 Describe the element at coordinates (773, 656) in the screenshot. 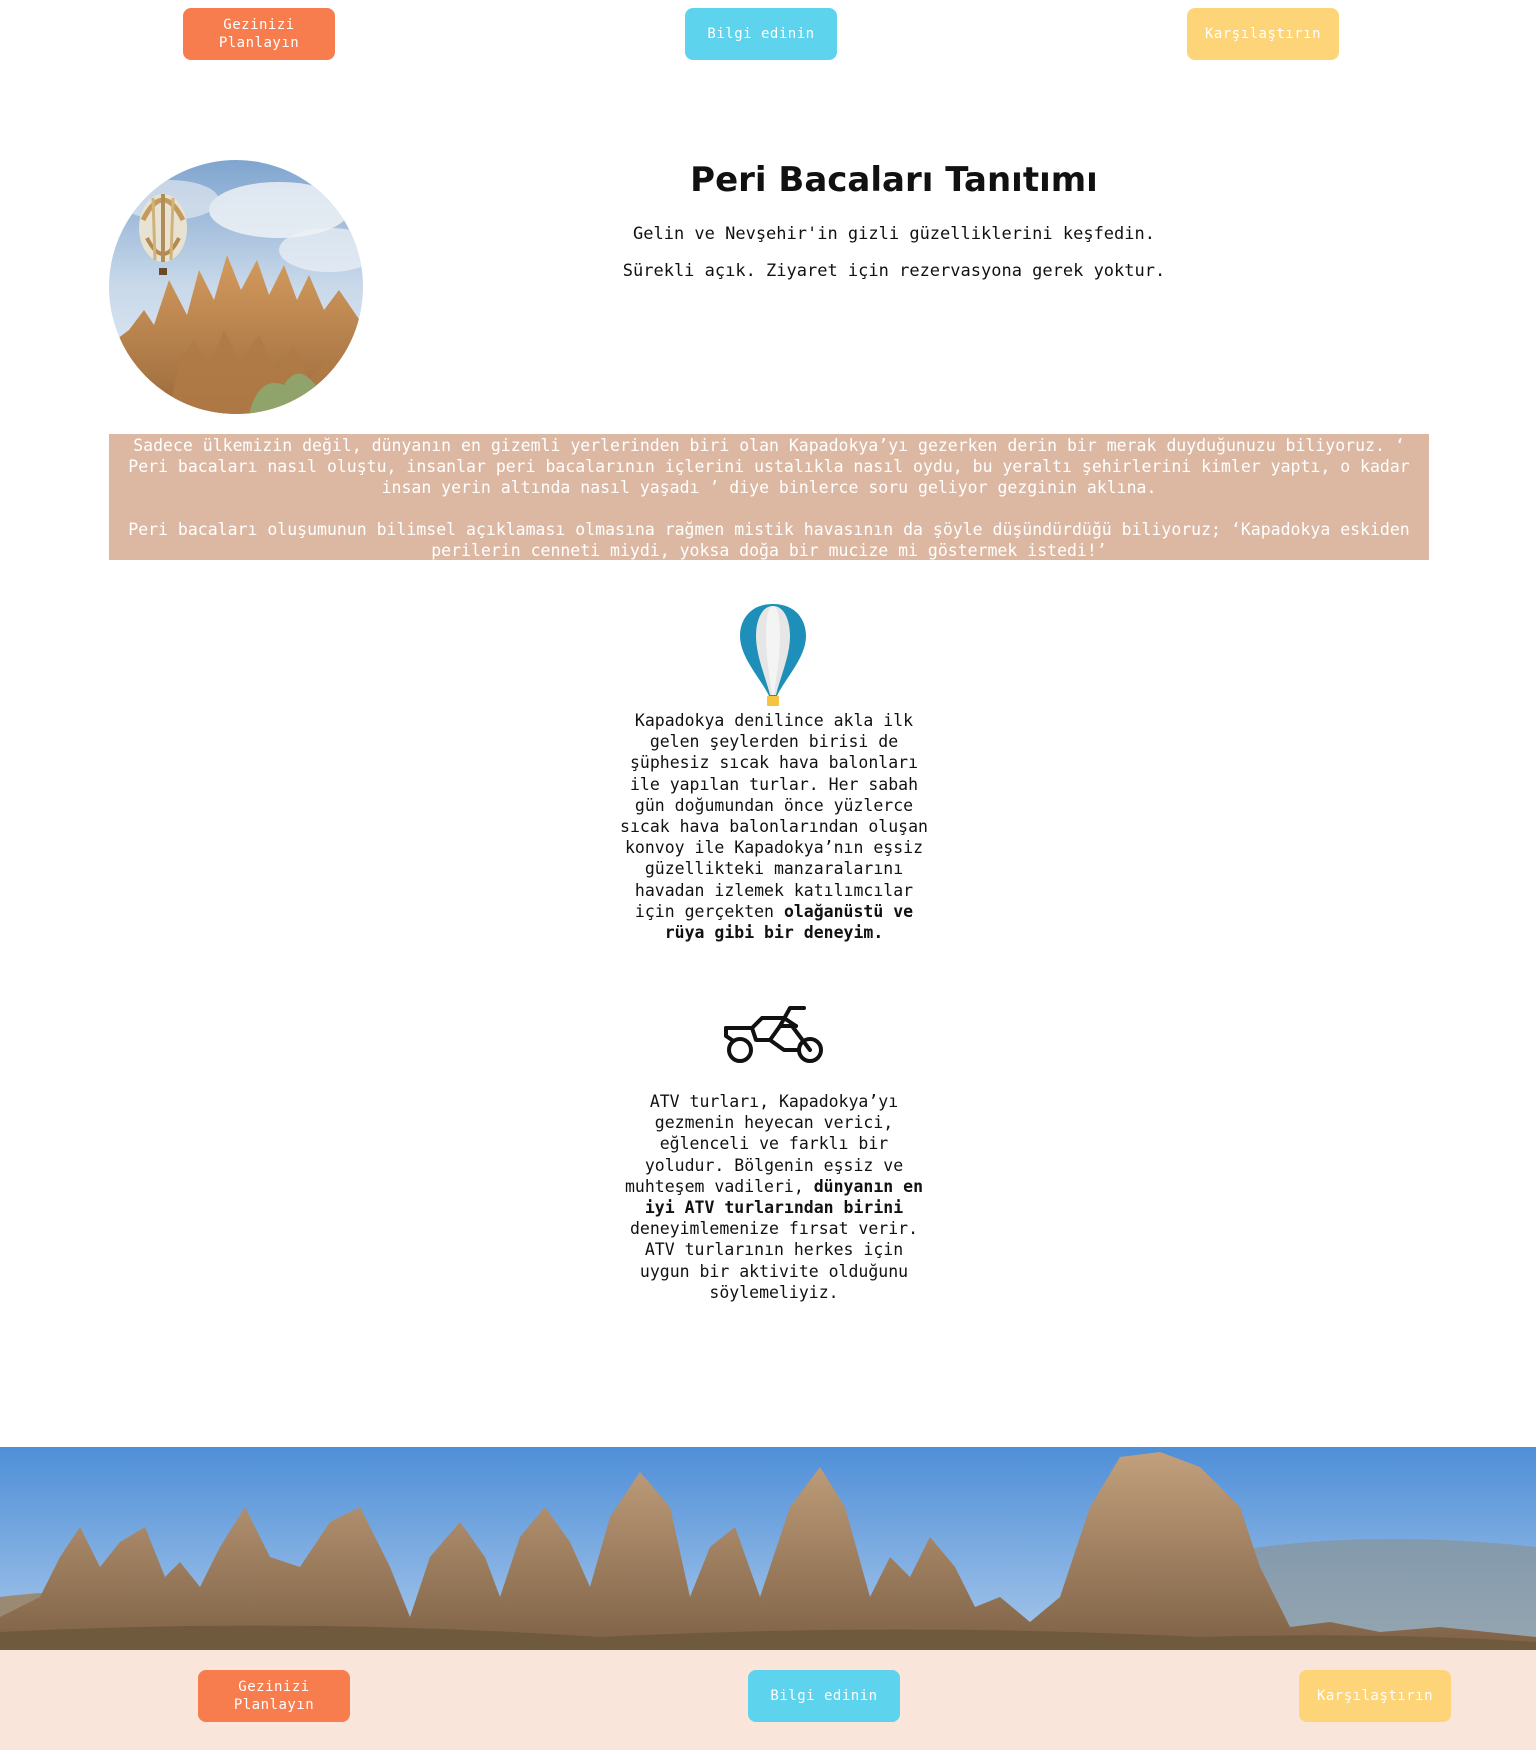

I see `hot-air-balloon-icon` at that location.